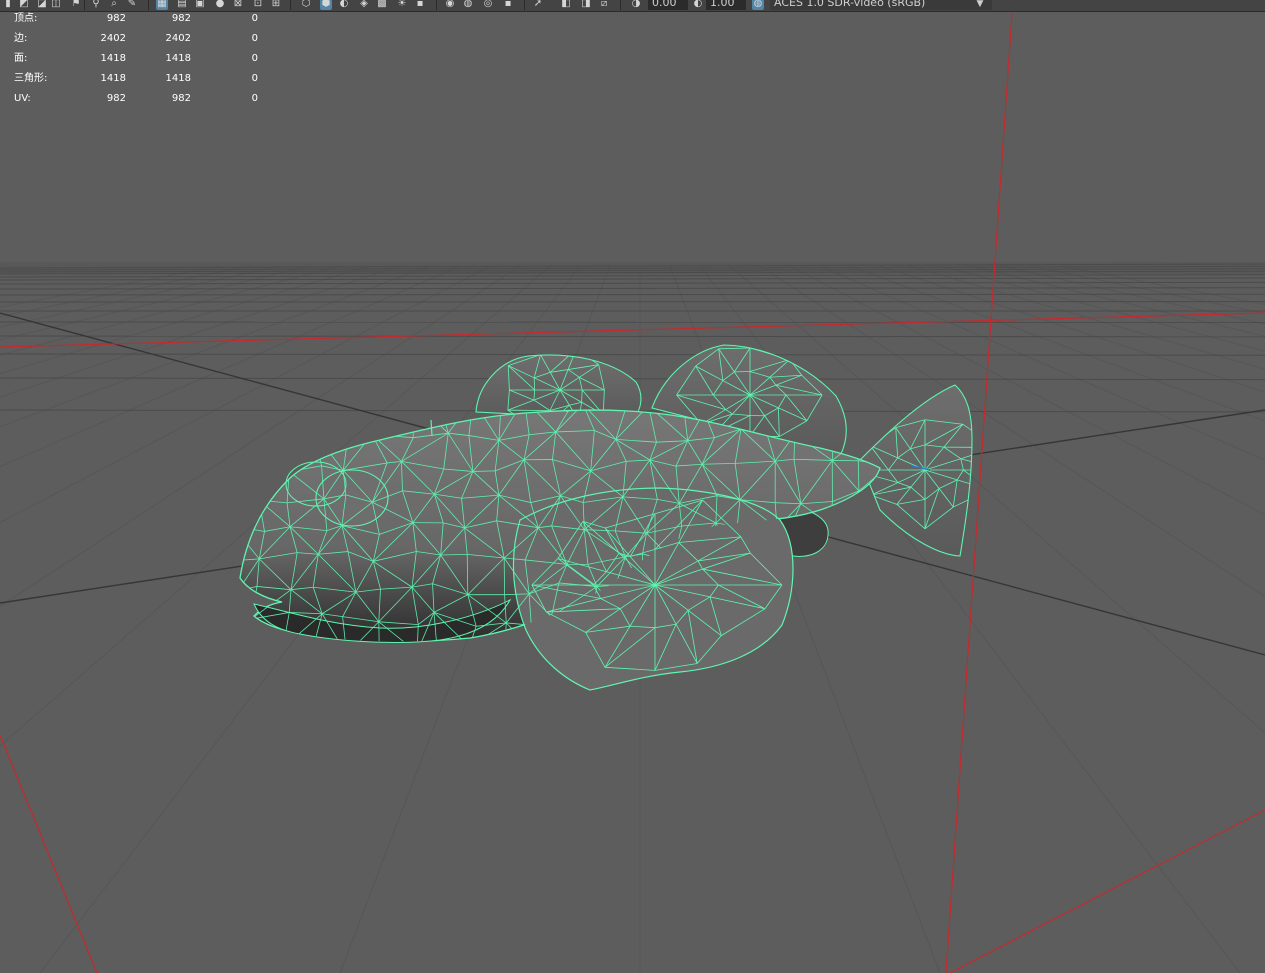 Image resolution: width=1265 pixels, height=973 pixels. I want to click on bookmark-icon: ⚑, so click(76, 5).